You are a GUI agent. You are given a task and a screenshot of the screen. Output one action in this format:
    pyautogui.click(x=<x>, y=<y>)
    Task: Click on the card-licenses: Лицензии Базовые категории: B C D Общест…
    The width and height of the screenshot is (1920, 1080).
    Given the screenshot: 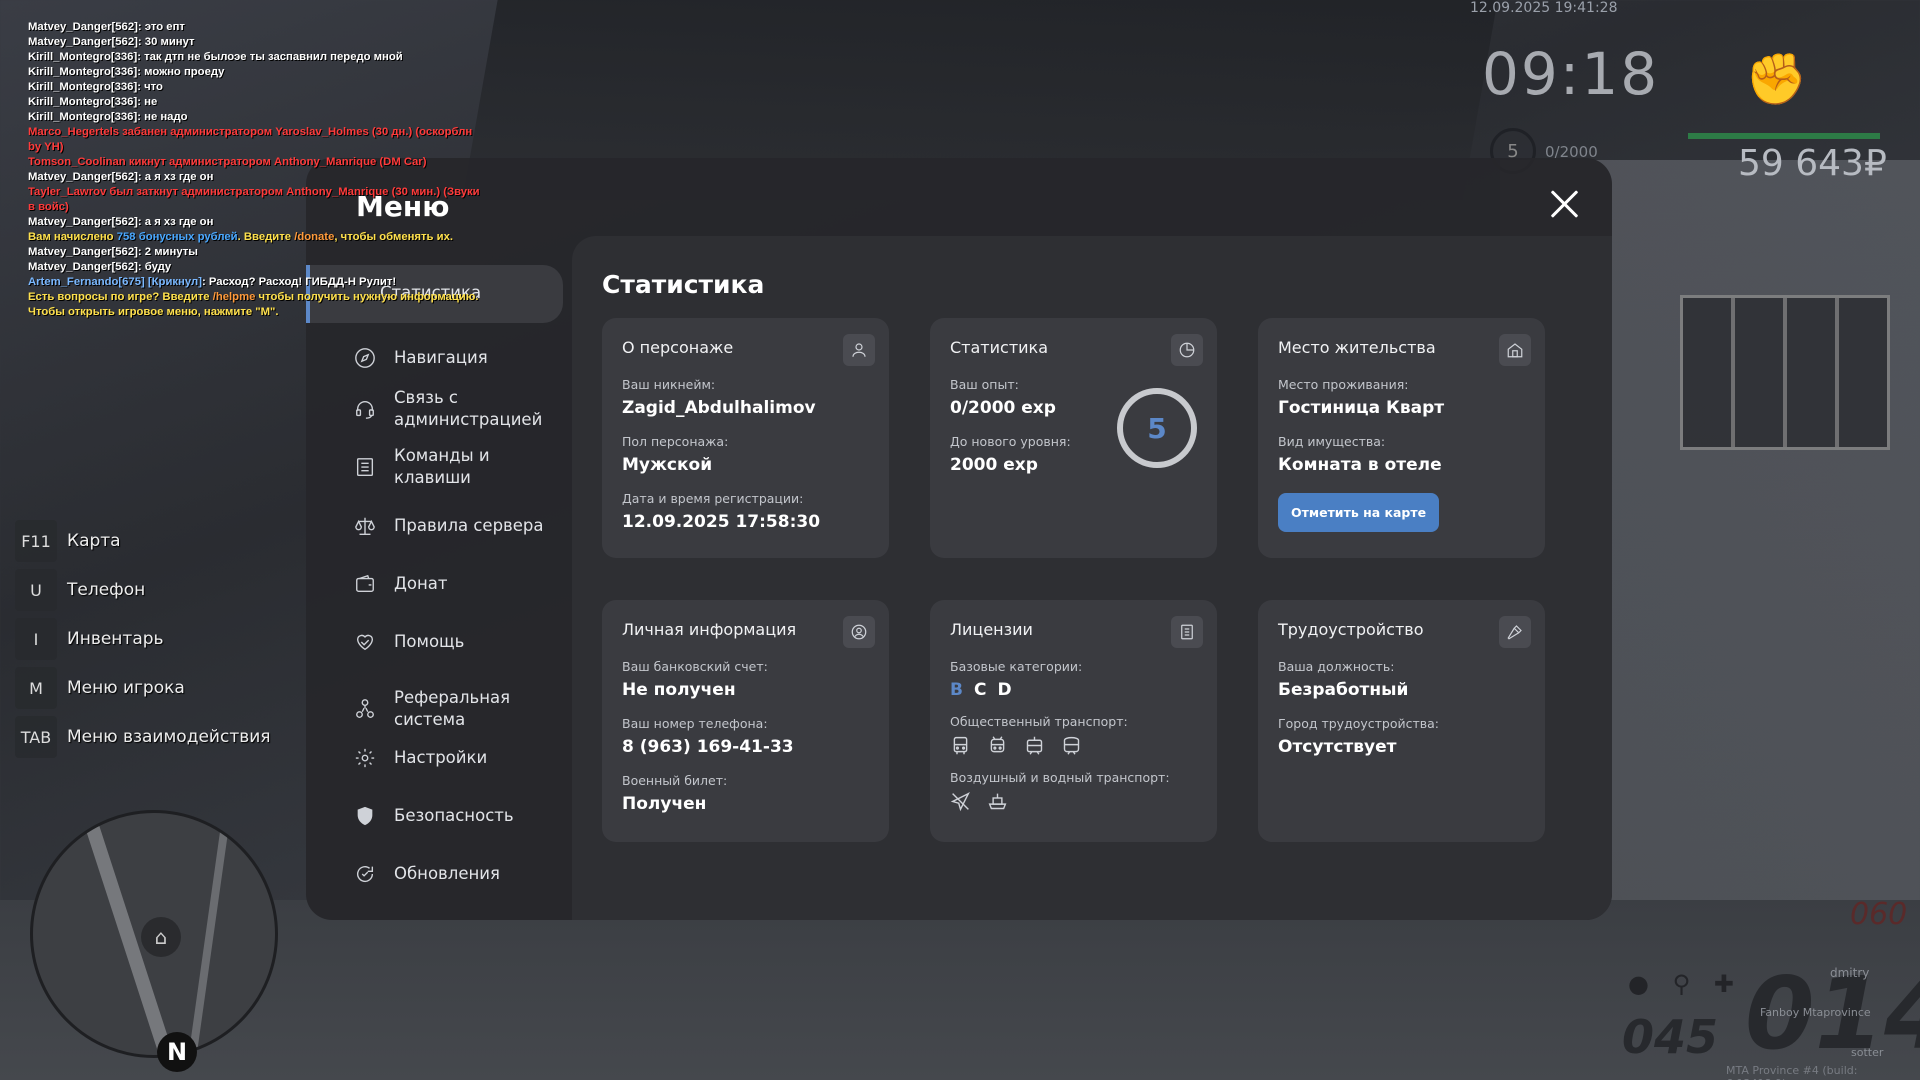 What is the action you would take?
    pyautogui.click(x=1073, y=721)
    